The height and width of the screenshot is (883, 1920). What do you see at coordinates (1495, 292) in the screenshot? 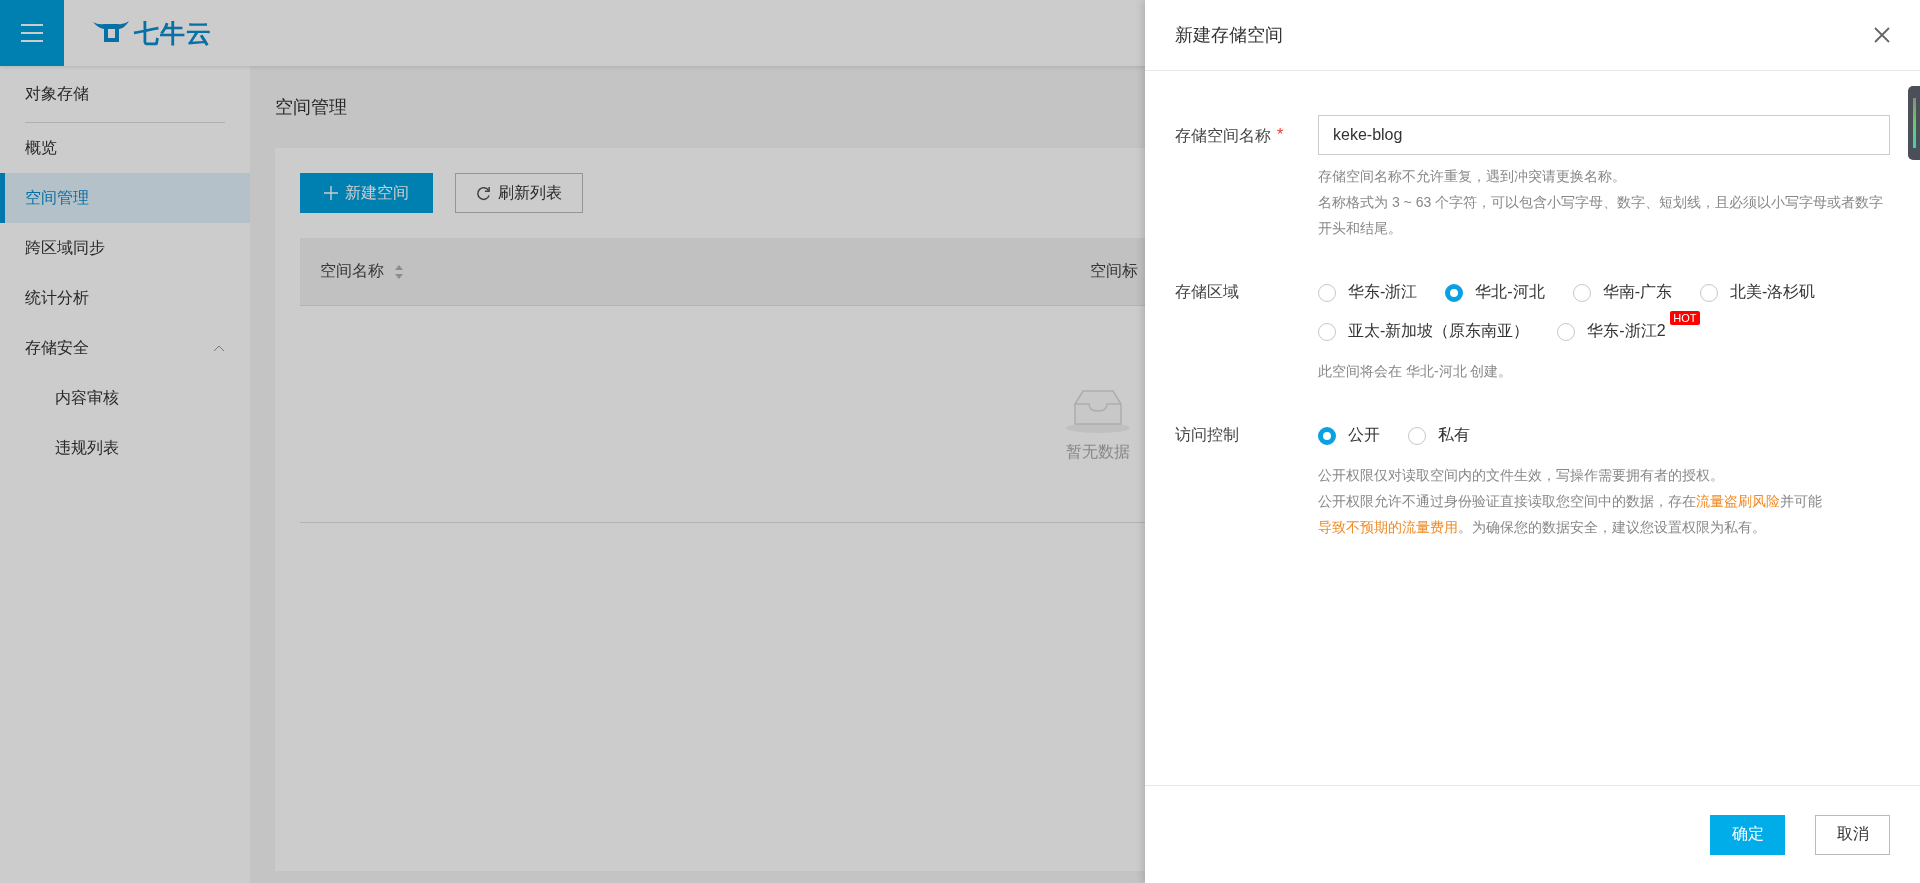
I see `radio-option: 华北-河北` at bounding box center [1495, 292].